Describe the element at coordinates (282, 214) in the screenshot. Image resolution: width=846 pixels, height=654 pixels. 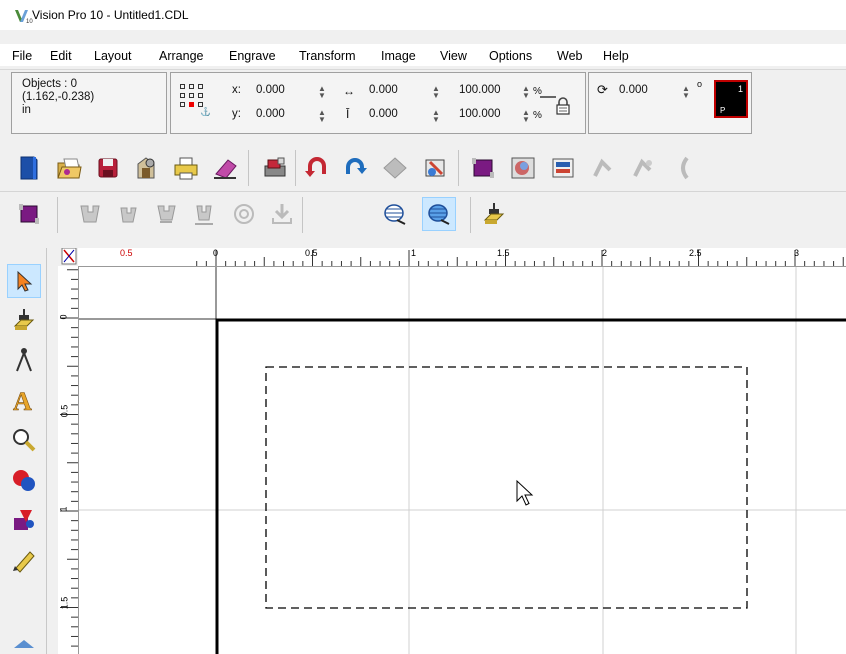
I see `download-icon` at that location.